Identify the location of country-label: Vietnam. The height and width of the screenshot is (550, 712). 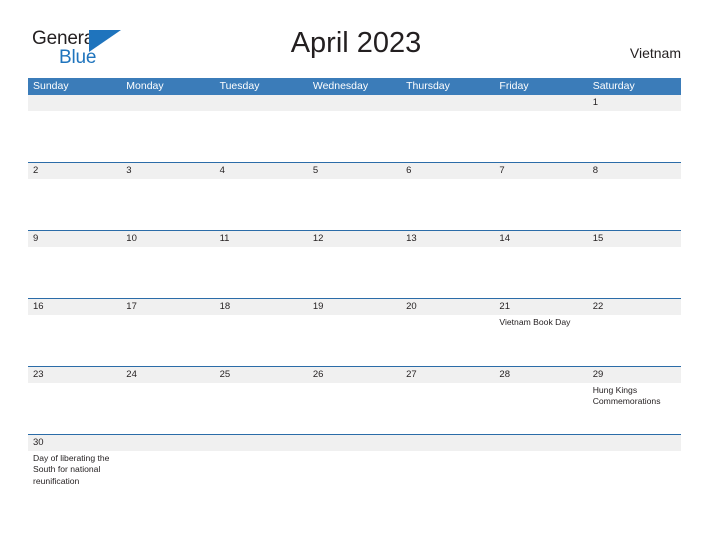
(655, 53).